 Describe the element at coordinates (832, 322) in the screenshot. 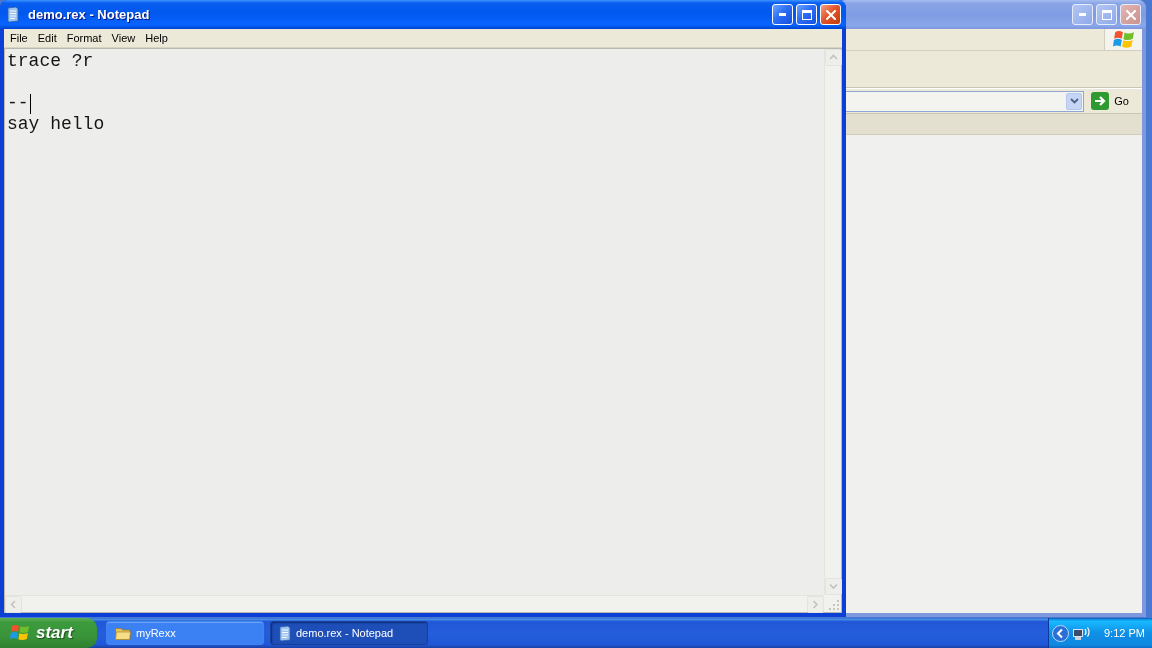

I see `vertical-scrollbar` at that location.